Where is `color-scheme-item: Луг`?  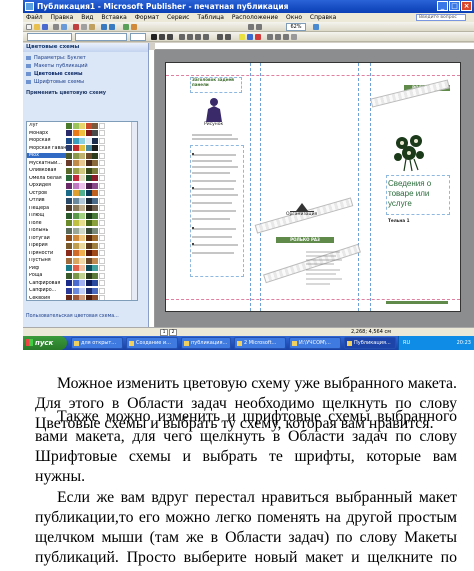
color-scheme-item: Луг is located at coordinates (82, 126).